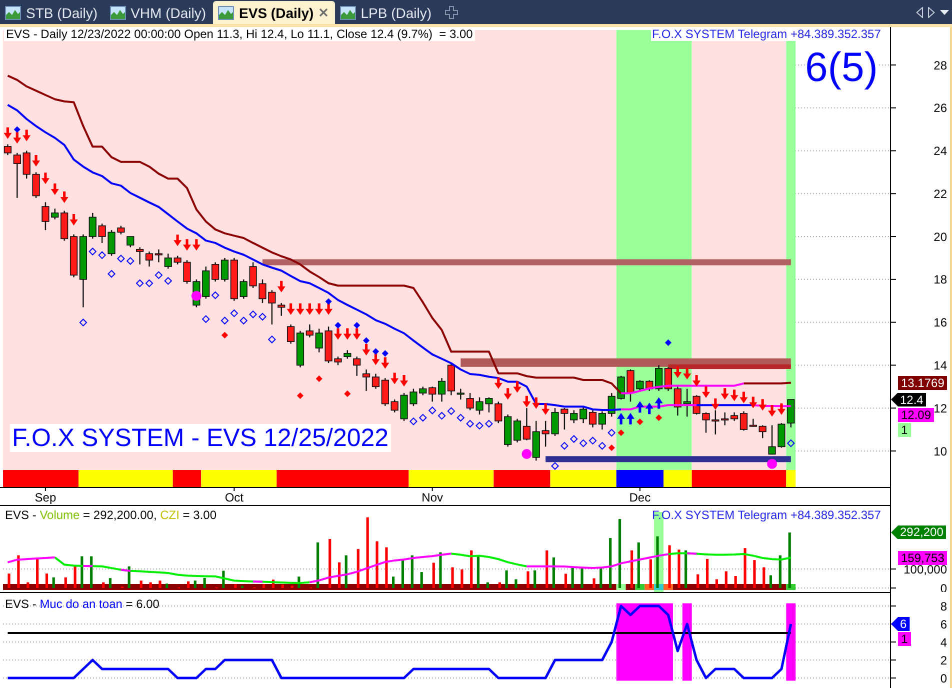 The image size is (952, 688). What do you see at coordinates (943, 624) in the screenshot?
I see `axis-label: 6` at bounding box center [943, 624].